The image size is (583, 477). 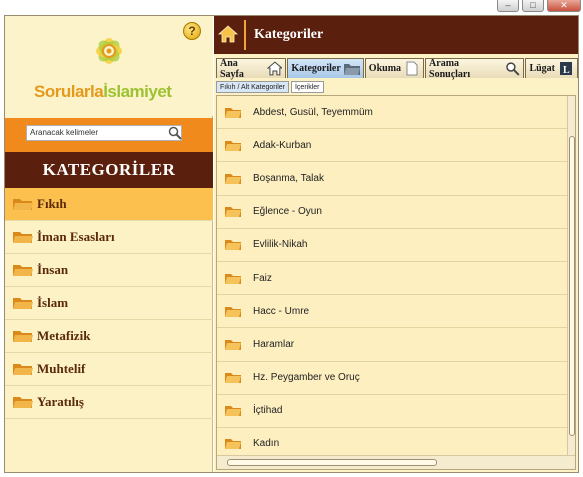 What do you see at coordinates (61, 368) in the screenshot?
I see `sidebar-item-label: Muhtelif` at bounding box center [61, 368].